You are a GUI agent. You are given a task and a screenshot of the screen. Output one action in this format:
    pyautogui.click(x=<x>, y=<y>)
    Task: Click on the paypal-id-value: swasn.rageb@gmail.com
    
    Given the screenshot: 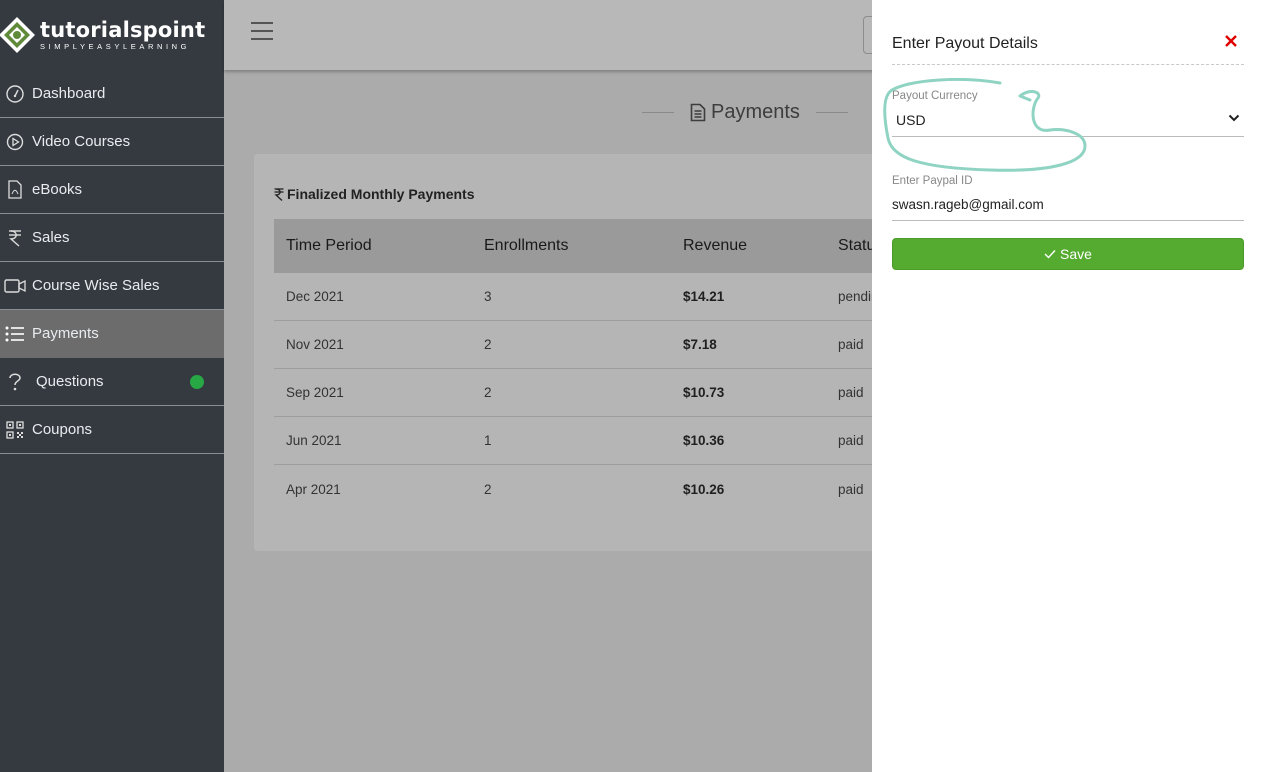 What is the action you would take?
    pyautogui.click(x=968, y=204)
    